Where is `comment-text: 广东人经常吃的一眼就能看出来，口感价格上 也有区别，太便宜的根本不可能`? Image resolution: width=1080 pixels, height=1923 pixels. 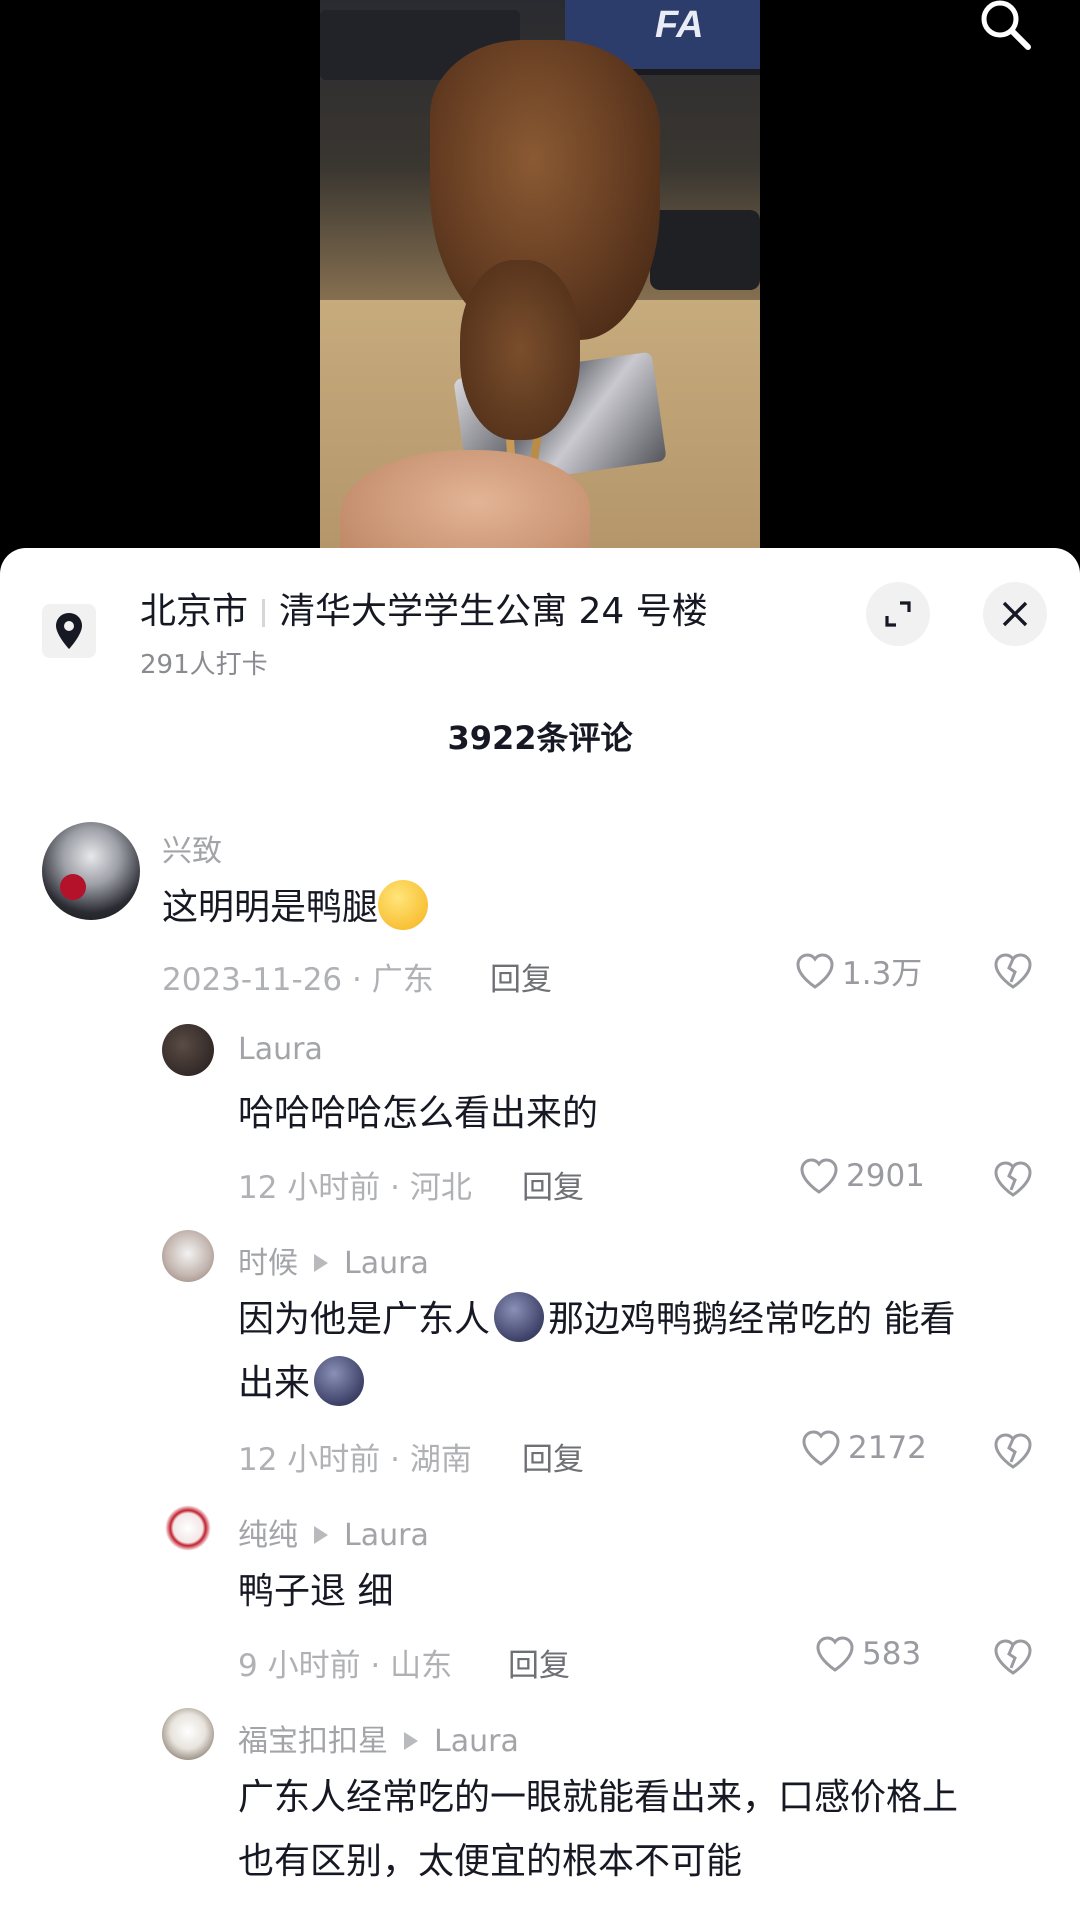 comment-text: 广东人经常吃的一眼就能看出来，口感价格上 也有区别，太便宜的根本不可能 is located at coordinates (648, 1830).